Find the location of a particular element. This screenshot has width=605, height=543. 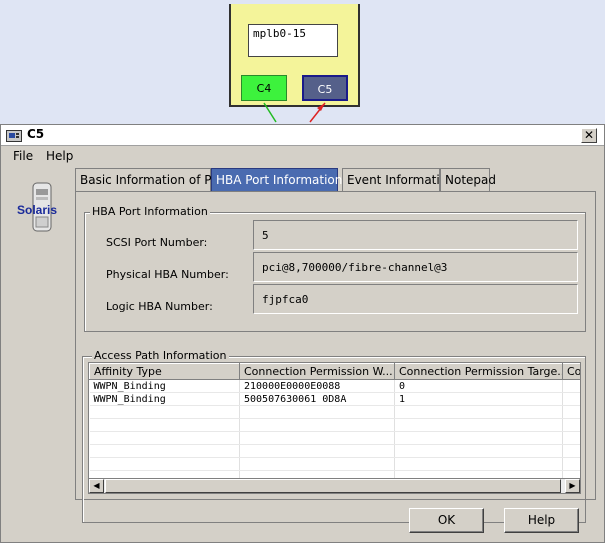

tab-hba-port-information: HBA Port Information is located at coordinates (276, 179).